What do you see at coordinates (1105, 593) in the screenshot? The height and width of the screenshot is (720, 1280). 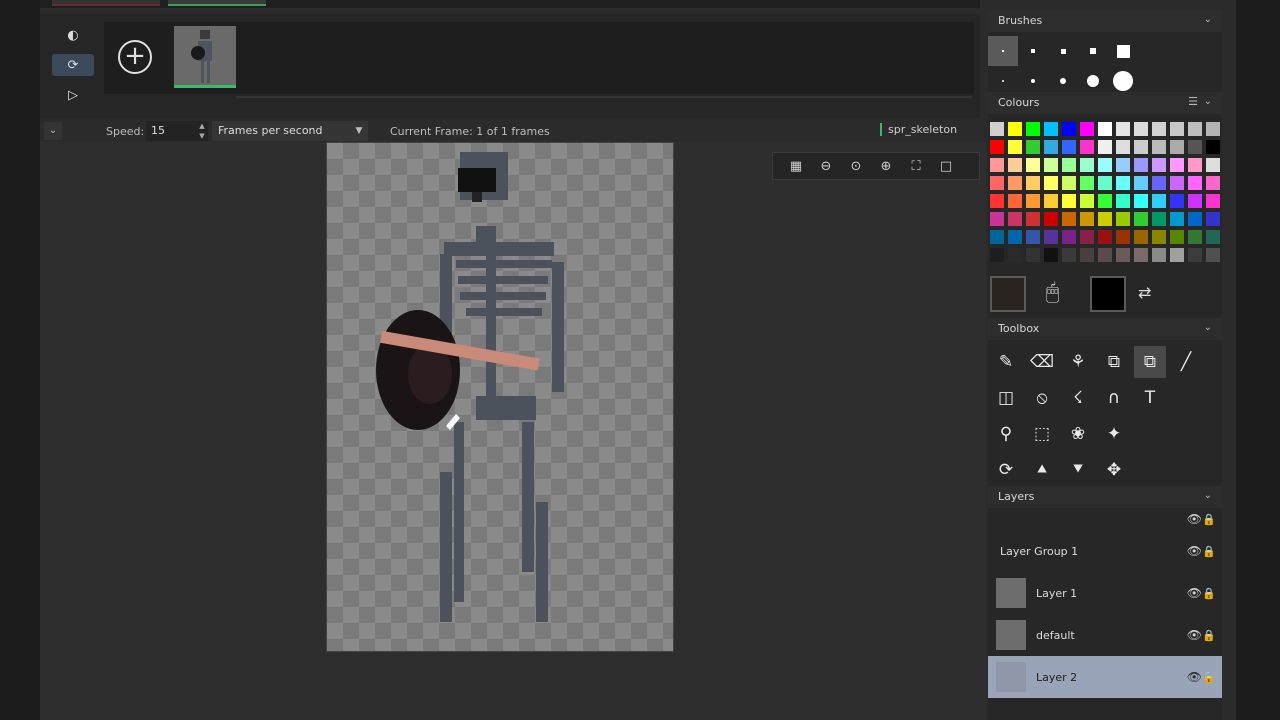 I see `layer-row-layer-1: Layer 1 👁 🔒` at bounding box center [1105, 593].